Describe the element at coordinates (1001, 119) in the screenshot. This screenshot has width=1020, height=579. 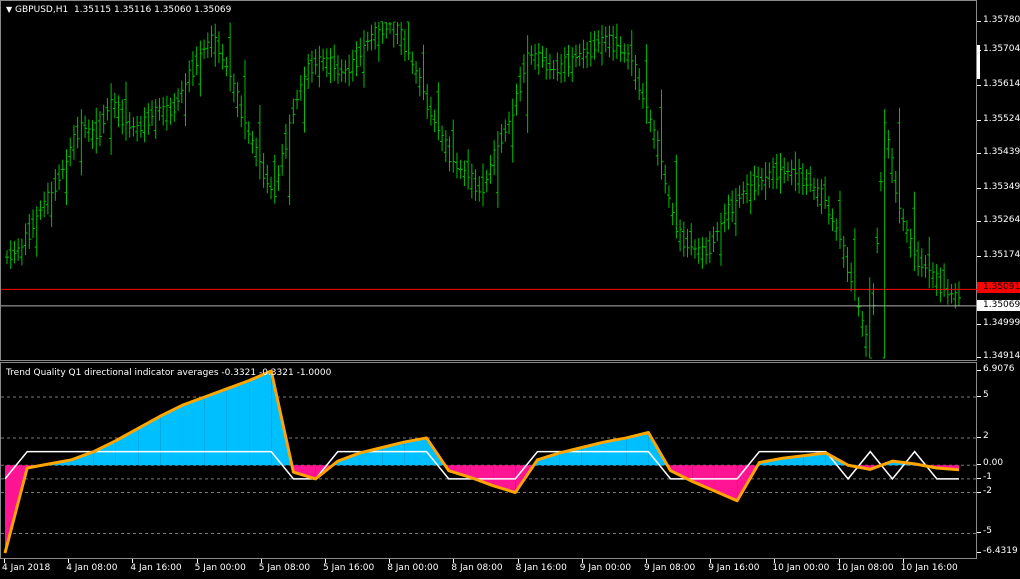
I see `price-tick-label: 1.35524` at that location.